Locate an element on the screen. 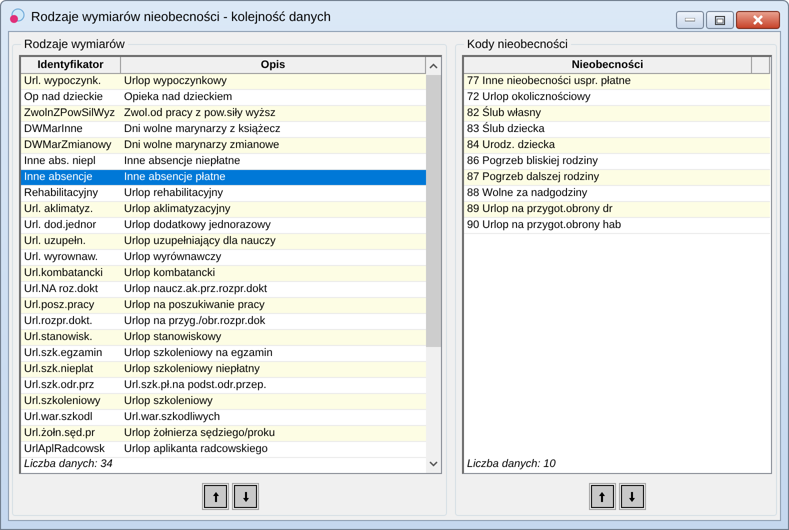  table-cell-text: Urlop stanowiskowy is located at coordinates (172, 337).